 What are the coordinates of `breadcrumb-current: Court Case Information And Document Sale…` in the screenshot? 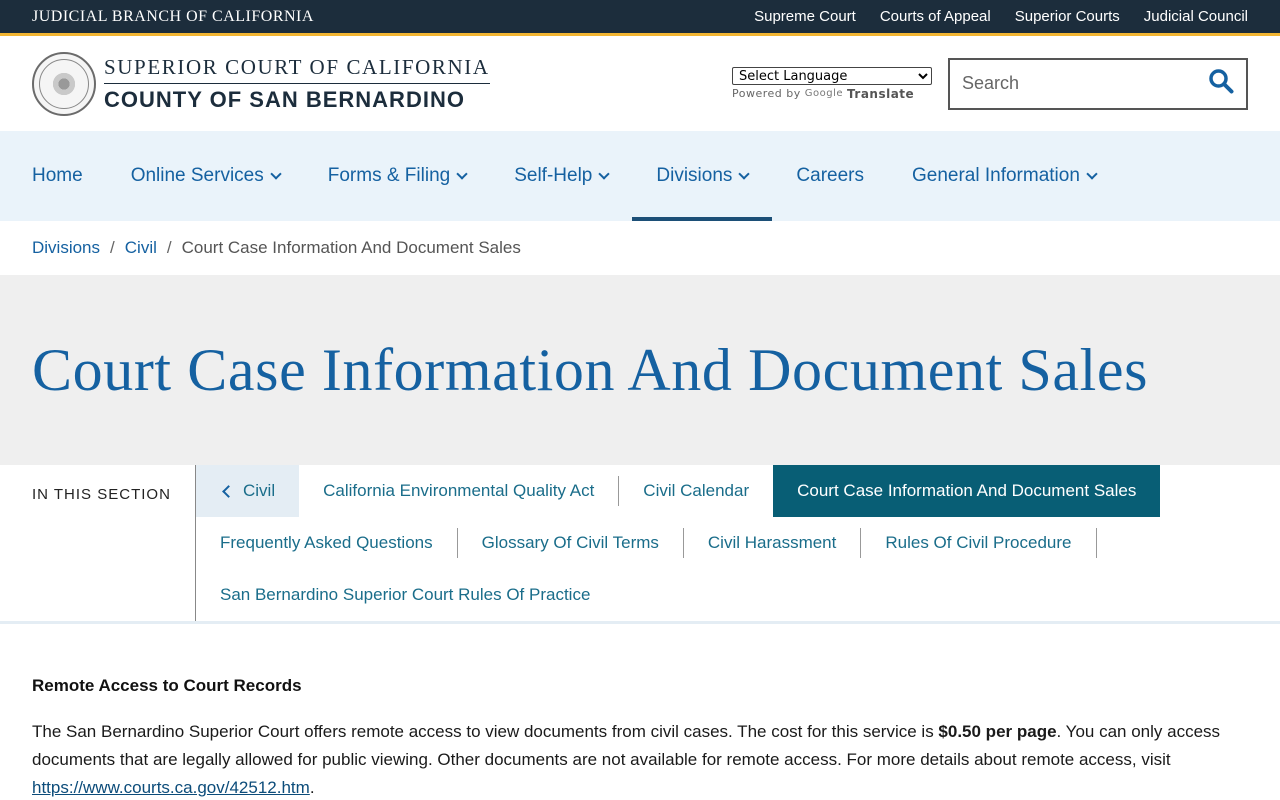 It's located at (351, 247).